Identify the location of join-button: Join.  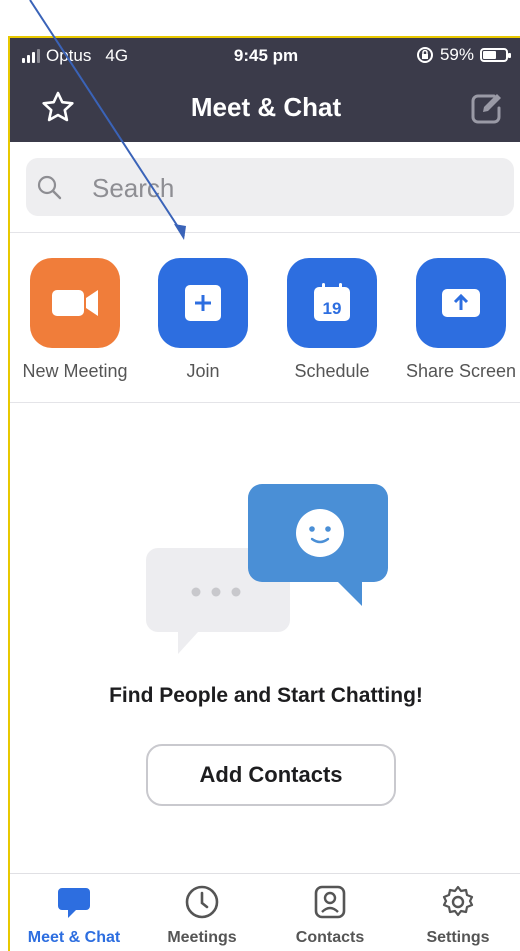
(203, 320).